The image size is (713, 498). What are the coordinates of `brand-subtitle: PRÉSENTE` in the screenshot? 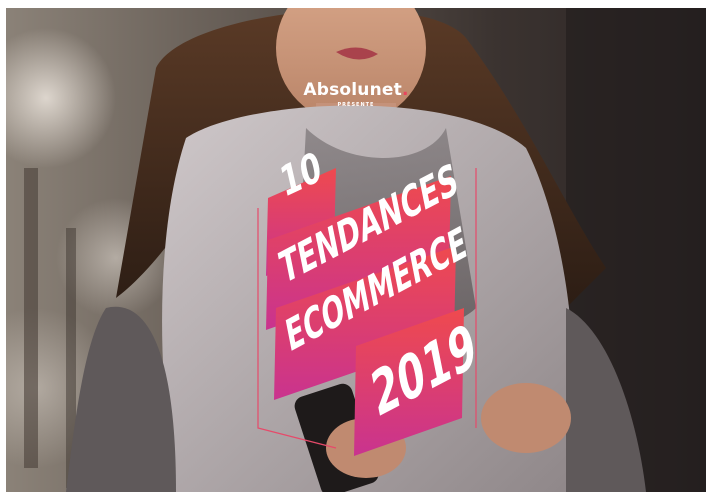 It's located at (356, 105).